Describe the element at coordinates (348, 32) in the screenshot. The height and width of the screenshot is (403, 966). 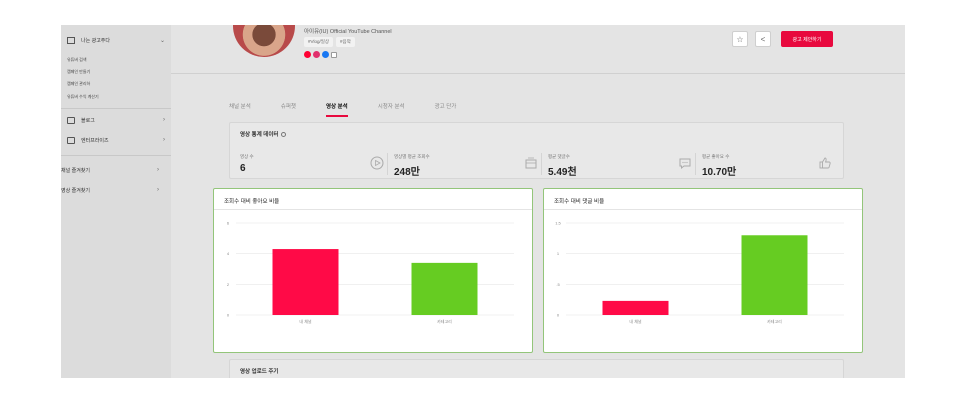
I see `channel-name: 아이유(IU) Official YouTube Channel` at that location.